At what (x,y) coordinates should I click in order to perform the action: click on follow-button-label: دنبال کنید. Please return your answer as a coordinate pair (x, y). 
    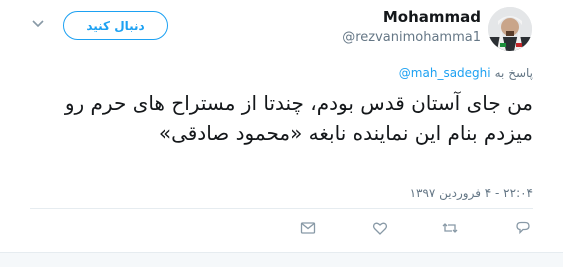
    Looking at the image, I should click on (115, 25).